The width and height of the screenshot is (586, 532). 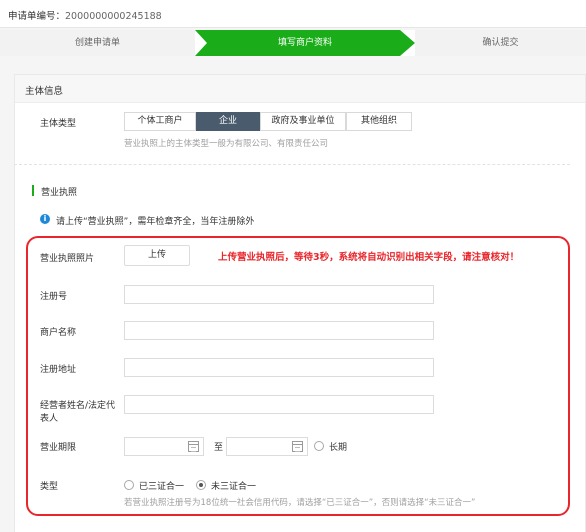 I want to click on application-number-label: 申请单编号：, so click(x=37, y=16).